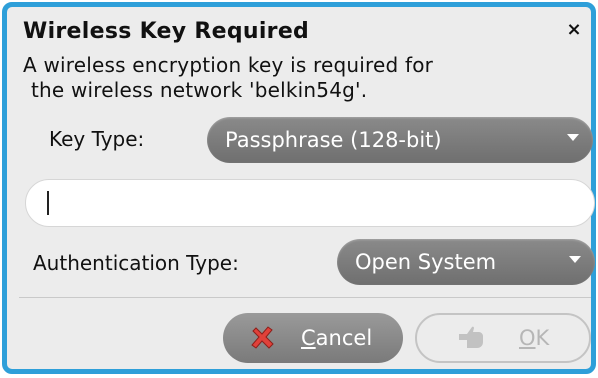 The image size is (598, 378). Describe the element at coordinates (305, 297) in the screenshot. I see `button-divider` at that location.